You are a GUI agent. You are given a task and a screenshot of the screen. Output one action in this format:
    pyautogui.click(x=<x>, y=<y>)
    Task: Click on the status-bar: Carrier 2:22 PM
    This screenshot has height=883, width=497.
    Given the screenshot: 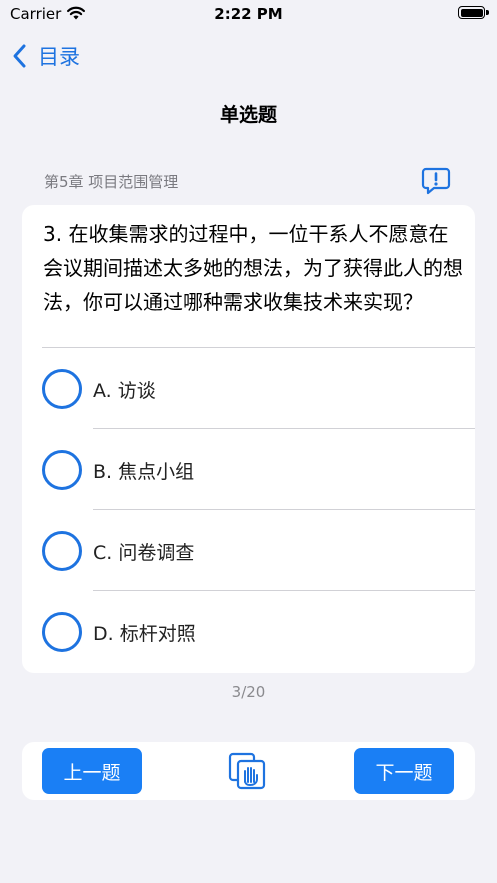 What is the action you would take?
    pyautogui.click(x=248, y=15)
    